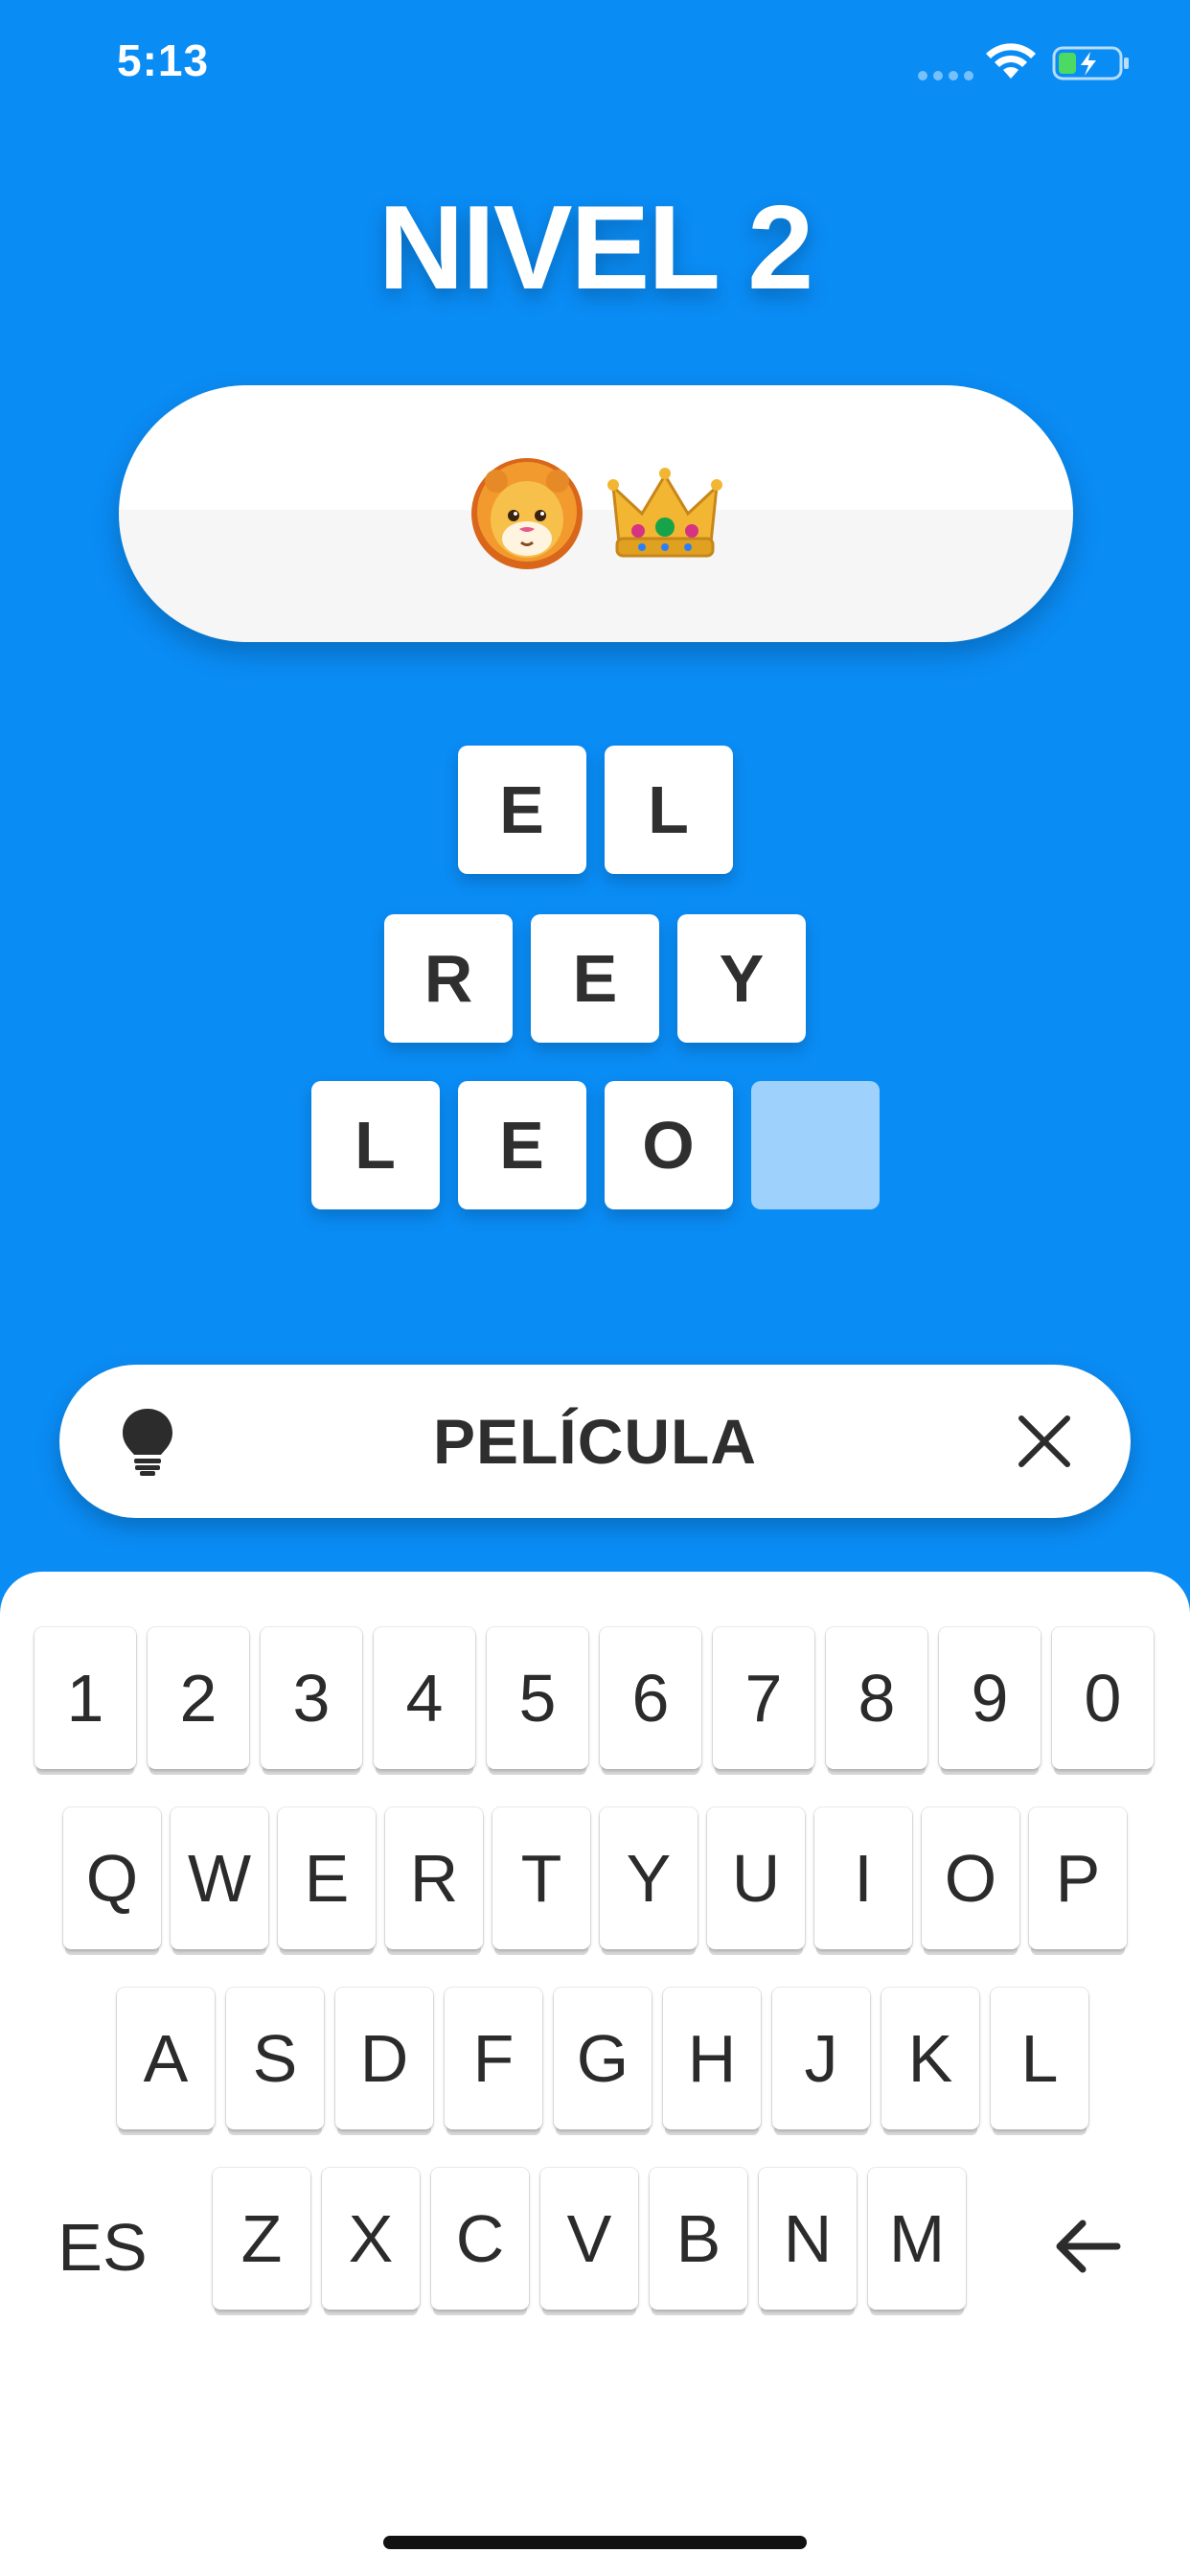 The width and height of the screenshot is (1190, 2576). I want to click on key-l: L, so click(1039, 2058).